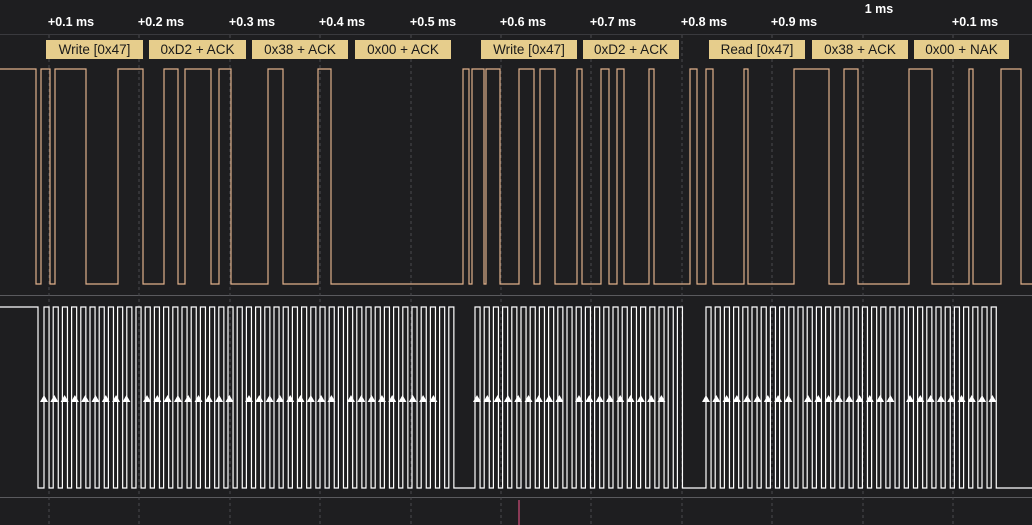 The image size is (1032, 525). Describe the element at coordinates (197, 49) in the screenshot. I see `decode-label-1: 0xD2 + ACK` at that location.